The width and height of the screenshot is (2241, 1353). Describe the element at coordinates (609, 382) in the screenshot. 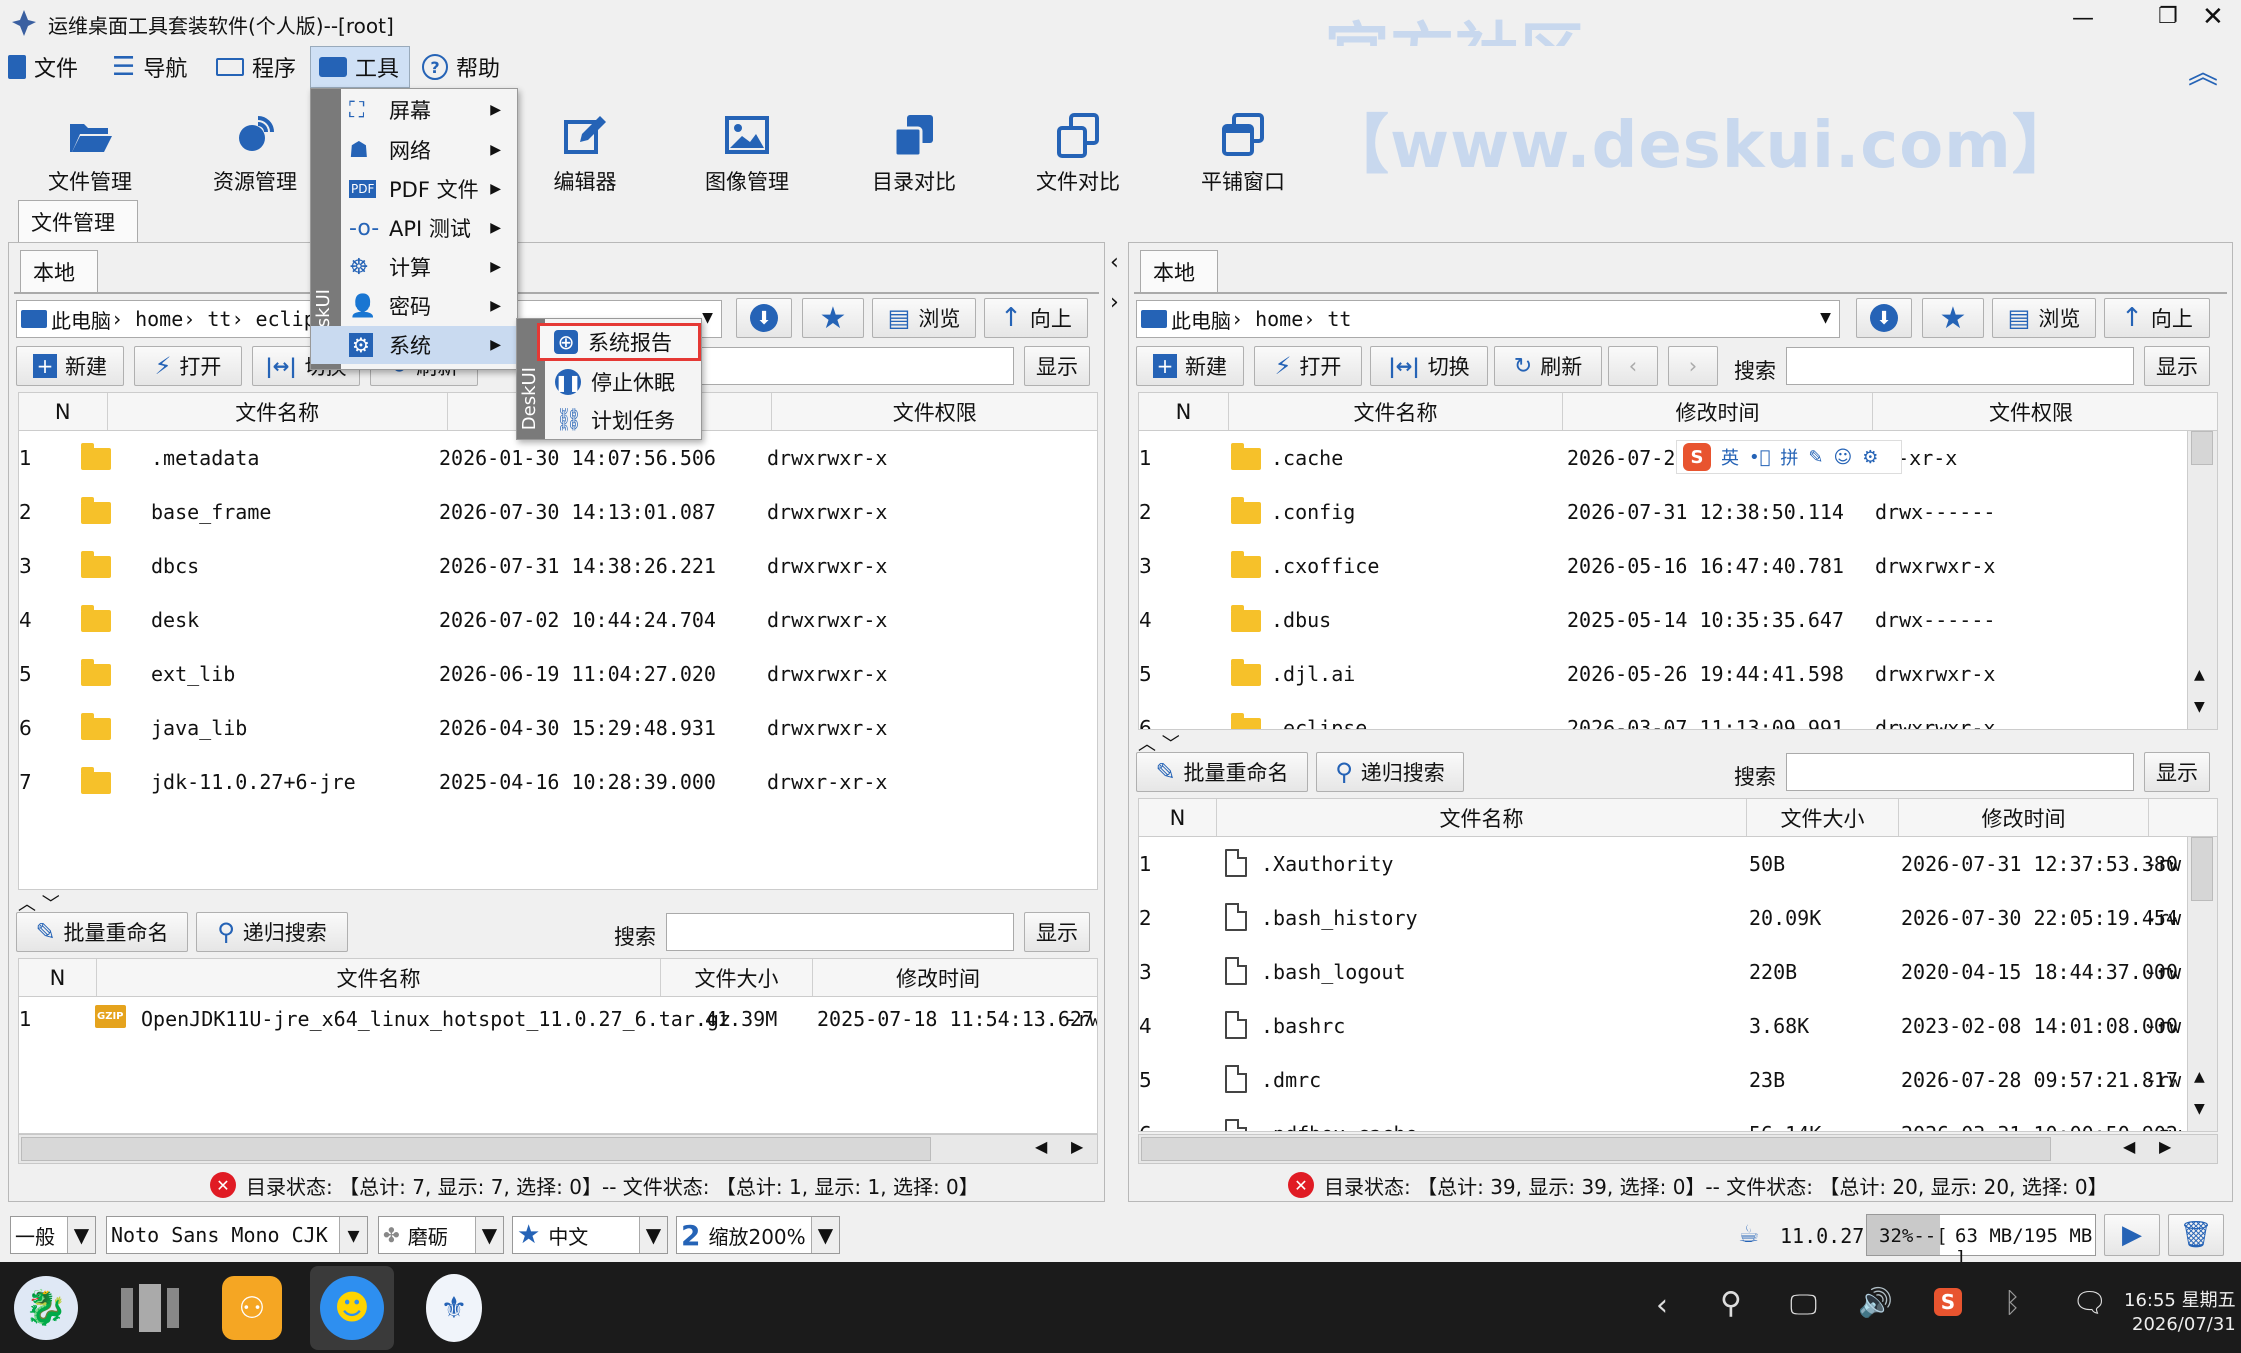

I see `submenu-item-stop-sleep: ❚❚ 停止休眠` at that location.